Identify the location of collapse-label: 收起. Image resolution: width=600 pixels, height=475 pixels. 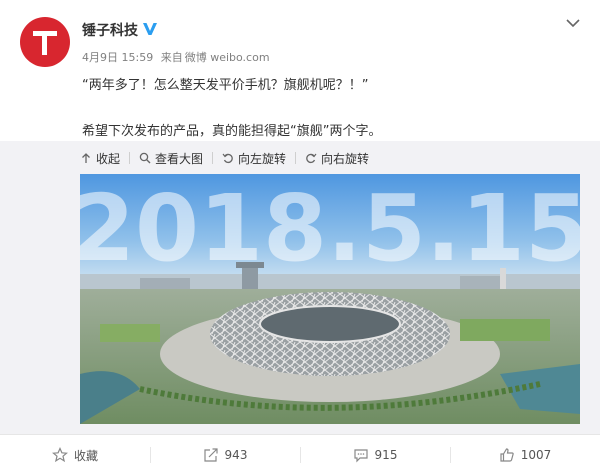
(108, 158).